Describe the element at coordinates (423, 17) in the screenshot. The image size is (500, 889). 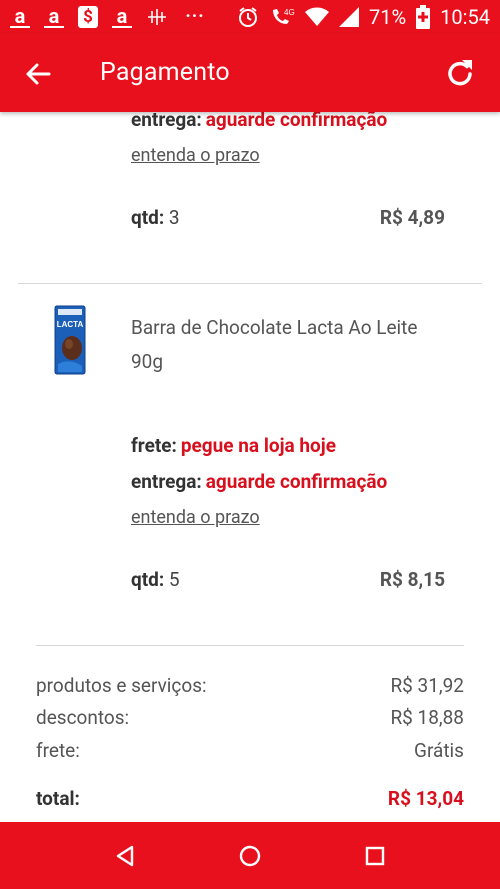
I see `battery-charging-icon` at that location.